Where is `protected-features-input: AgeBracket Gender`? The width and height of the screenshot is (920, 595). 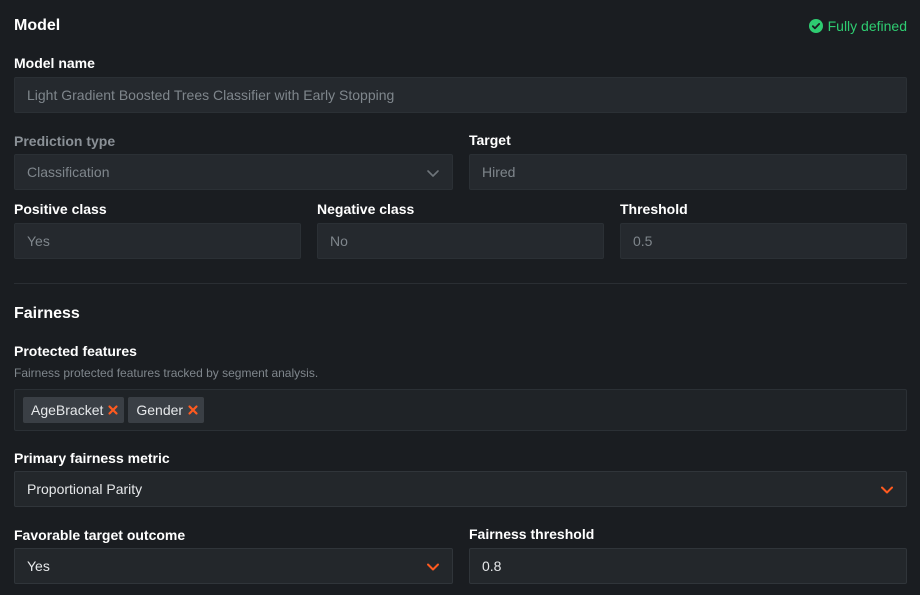 protected-features-input: AgeBracket Gender is located at coordinates (460, 410).